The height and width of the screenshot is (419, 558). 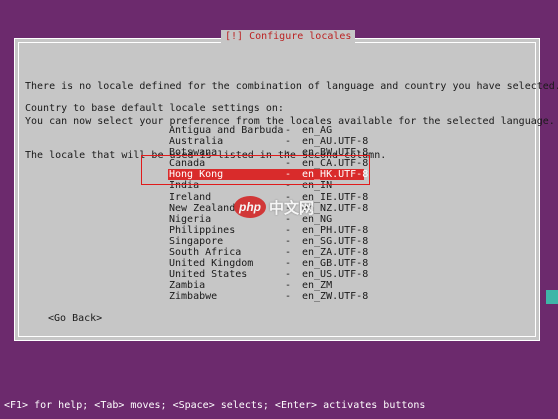 I want to click on locale-option: Zimbabwe - en_ZW.UTF-8, so click(x=268, y=297).